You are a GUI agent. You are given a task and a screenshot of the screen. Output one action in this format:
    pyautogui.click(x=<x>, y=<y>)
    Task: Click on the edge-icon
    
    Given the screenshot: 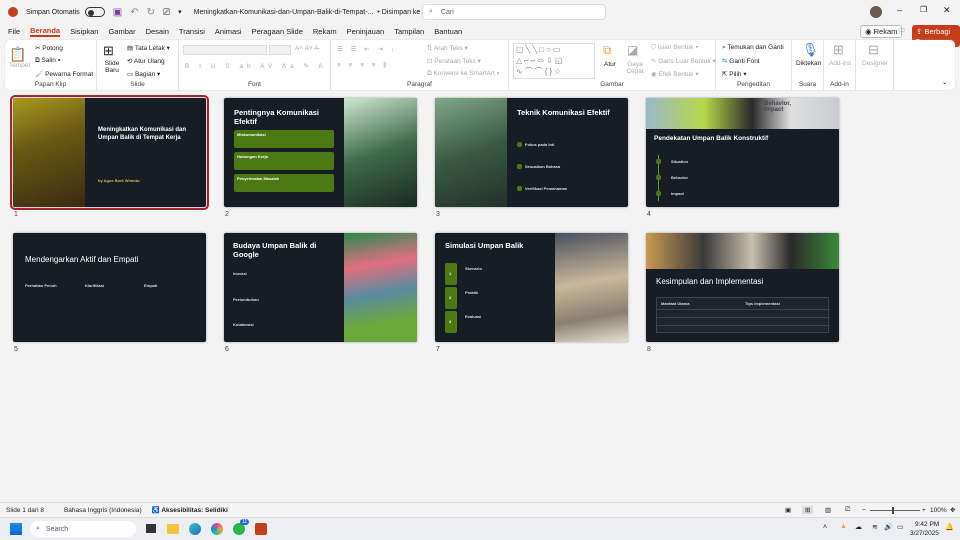 What is the action you would take?
    pyautogui.click(x=195, y=529)
    